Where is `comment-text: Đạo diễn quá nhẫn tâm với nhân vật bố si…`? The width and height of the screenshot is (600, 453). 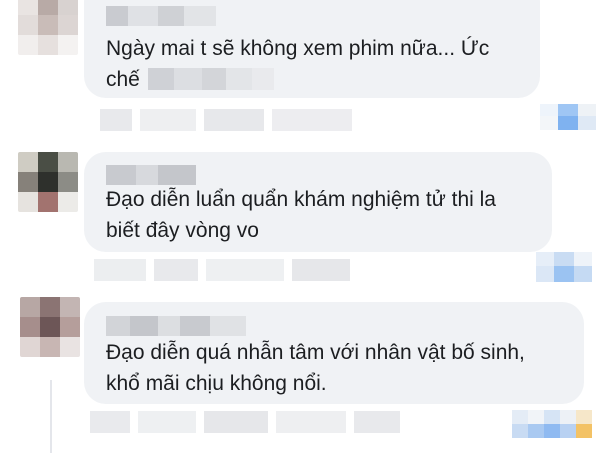 comment-text: Đạo diễn quá nhẫn tâm với nhân vật bố si… is located at coordinates (315, 368).